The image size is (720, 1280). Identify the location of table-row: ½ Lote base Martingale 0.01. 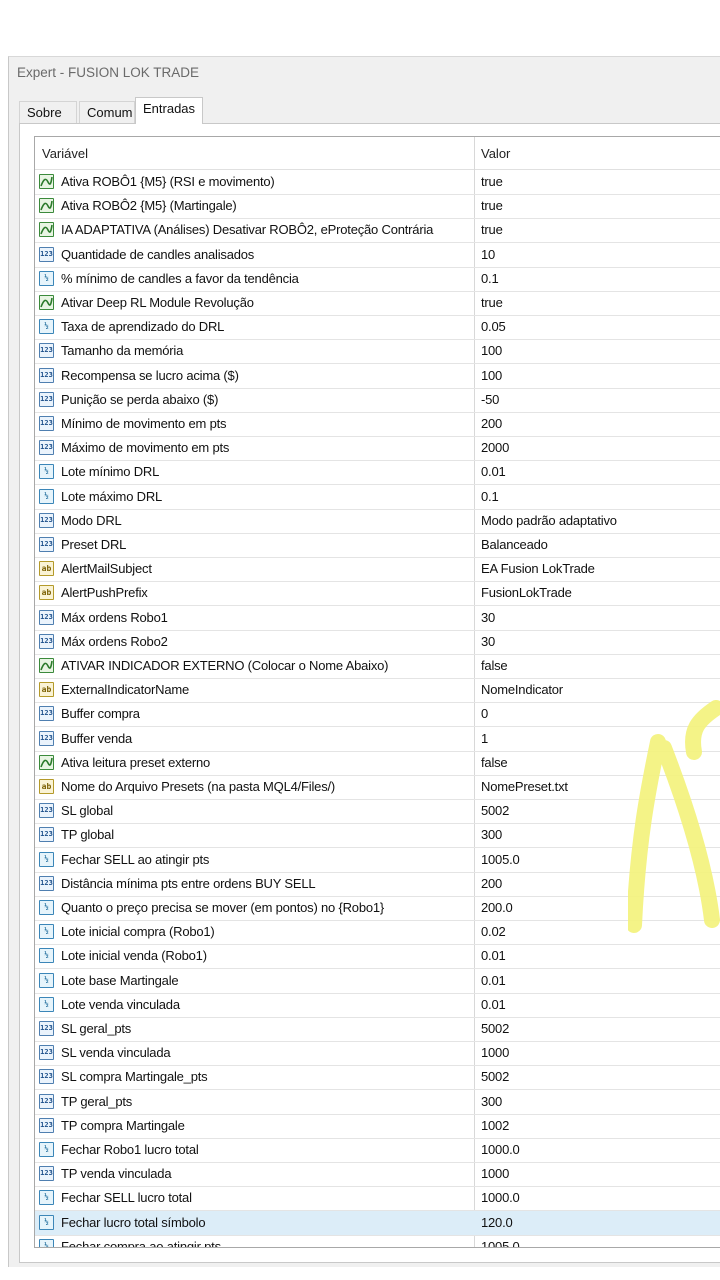
(377, 981).